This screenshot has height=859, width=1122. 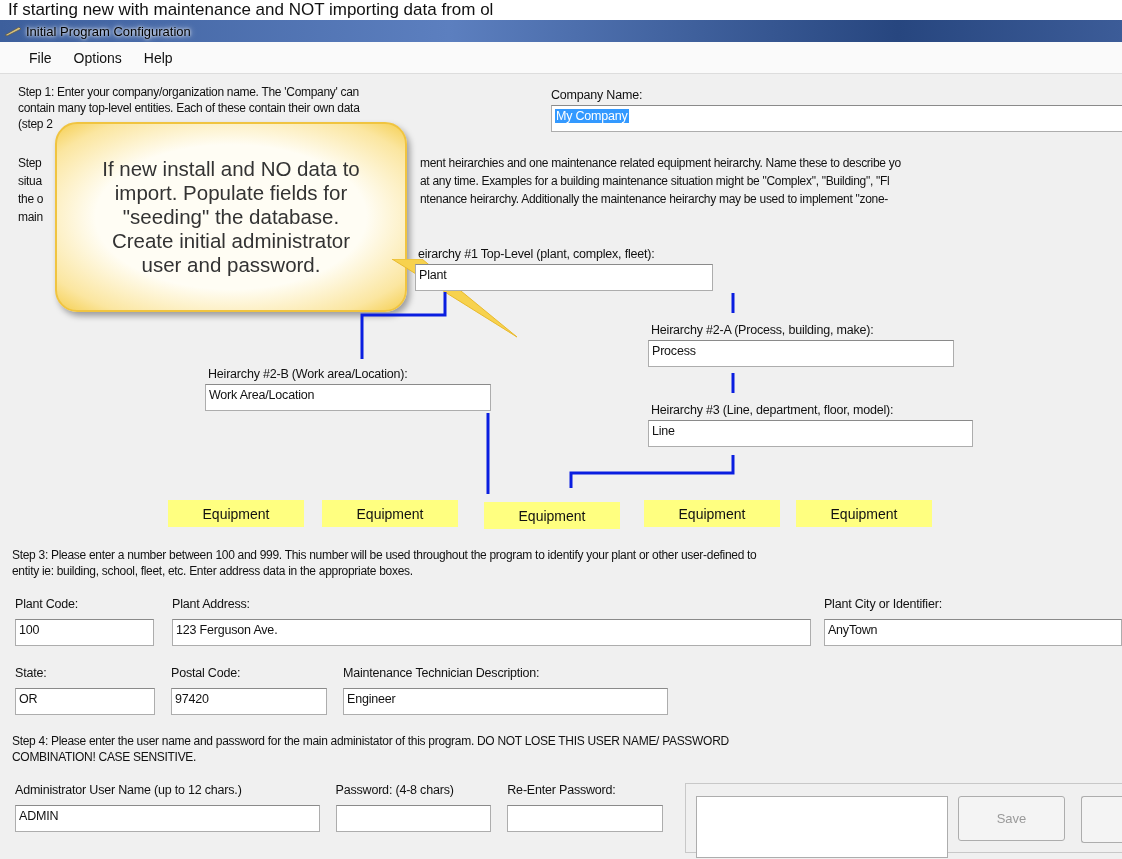 What do you see at coordinates (801, 353) in the screenshot?
I see `hierarchy-field: Process` at bounding box center [801, 353].